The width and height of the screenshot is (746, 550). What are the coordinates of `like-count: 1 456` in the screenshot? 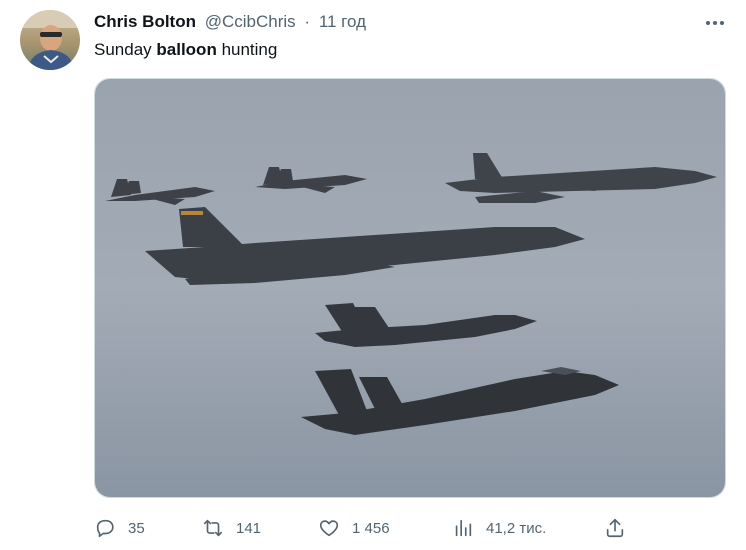 It's located at (371, 528).